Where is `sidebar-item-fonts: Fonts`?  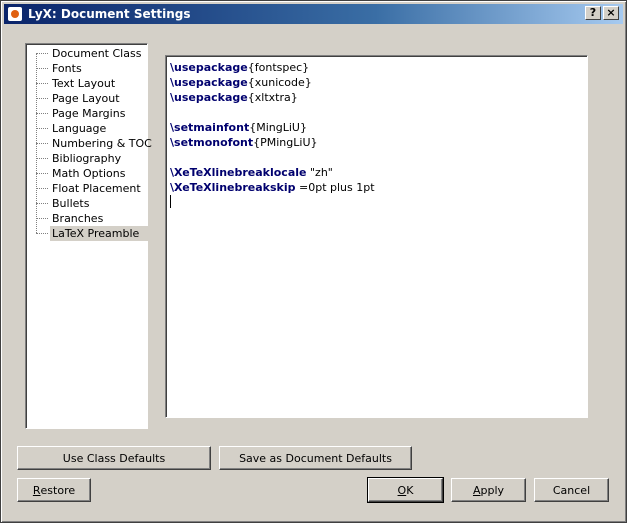 sidebar-item-fonts: Fonts is located at coordinates (87, 68).